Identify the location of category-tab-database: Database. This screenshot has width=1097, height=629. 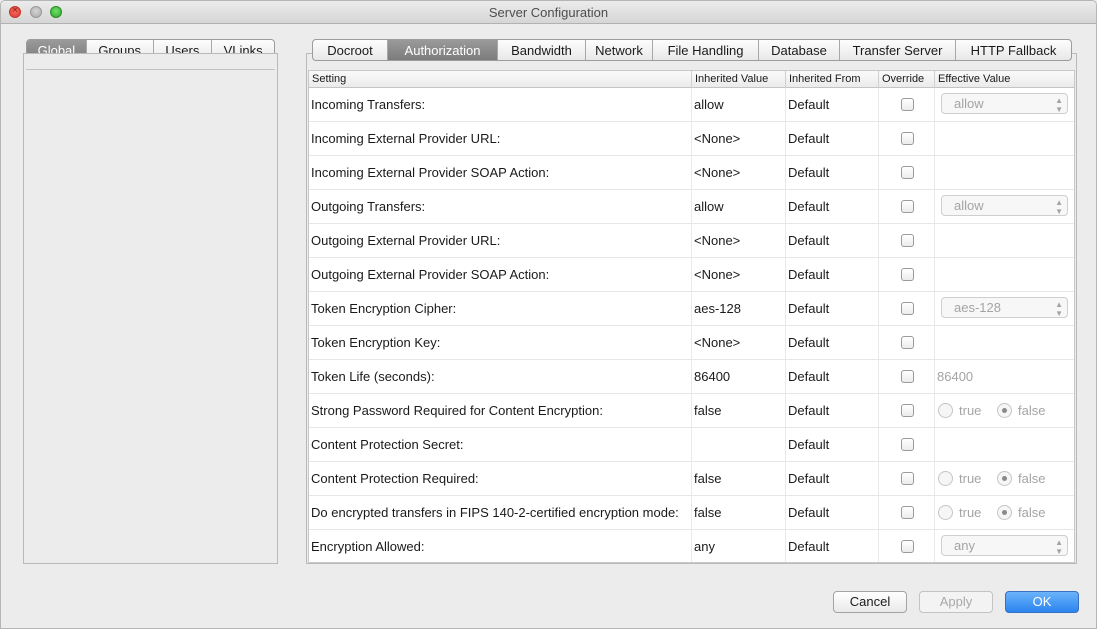
(799, 50).